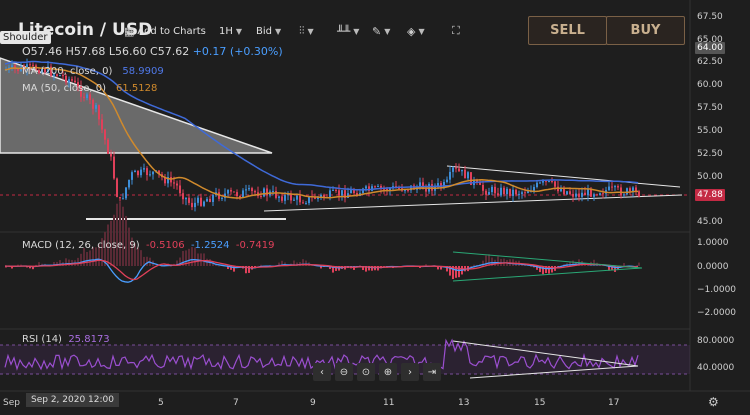  What do you see at coordinates (416, 31) in the screenshot?
I see `layers-dropdown: ◈ ▼` at bounding box center [416, 31].